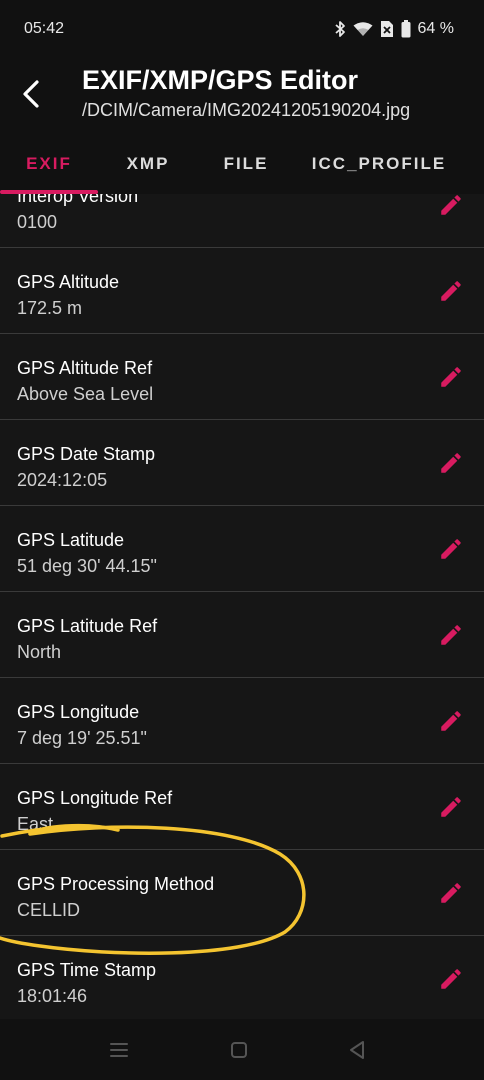  Describe the element at coordinates (363, 29) in the screenshot. I see `wifi-icon` at that location.